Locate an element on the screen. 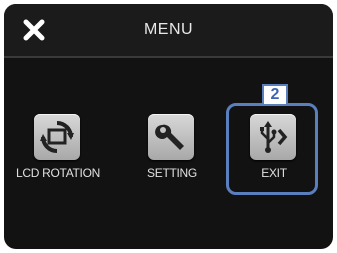 The height and width of the screenshot is (253, 337). setting-tile is located at coordinates (171, 137).